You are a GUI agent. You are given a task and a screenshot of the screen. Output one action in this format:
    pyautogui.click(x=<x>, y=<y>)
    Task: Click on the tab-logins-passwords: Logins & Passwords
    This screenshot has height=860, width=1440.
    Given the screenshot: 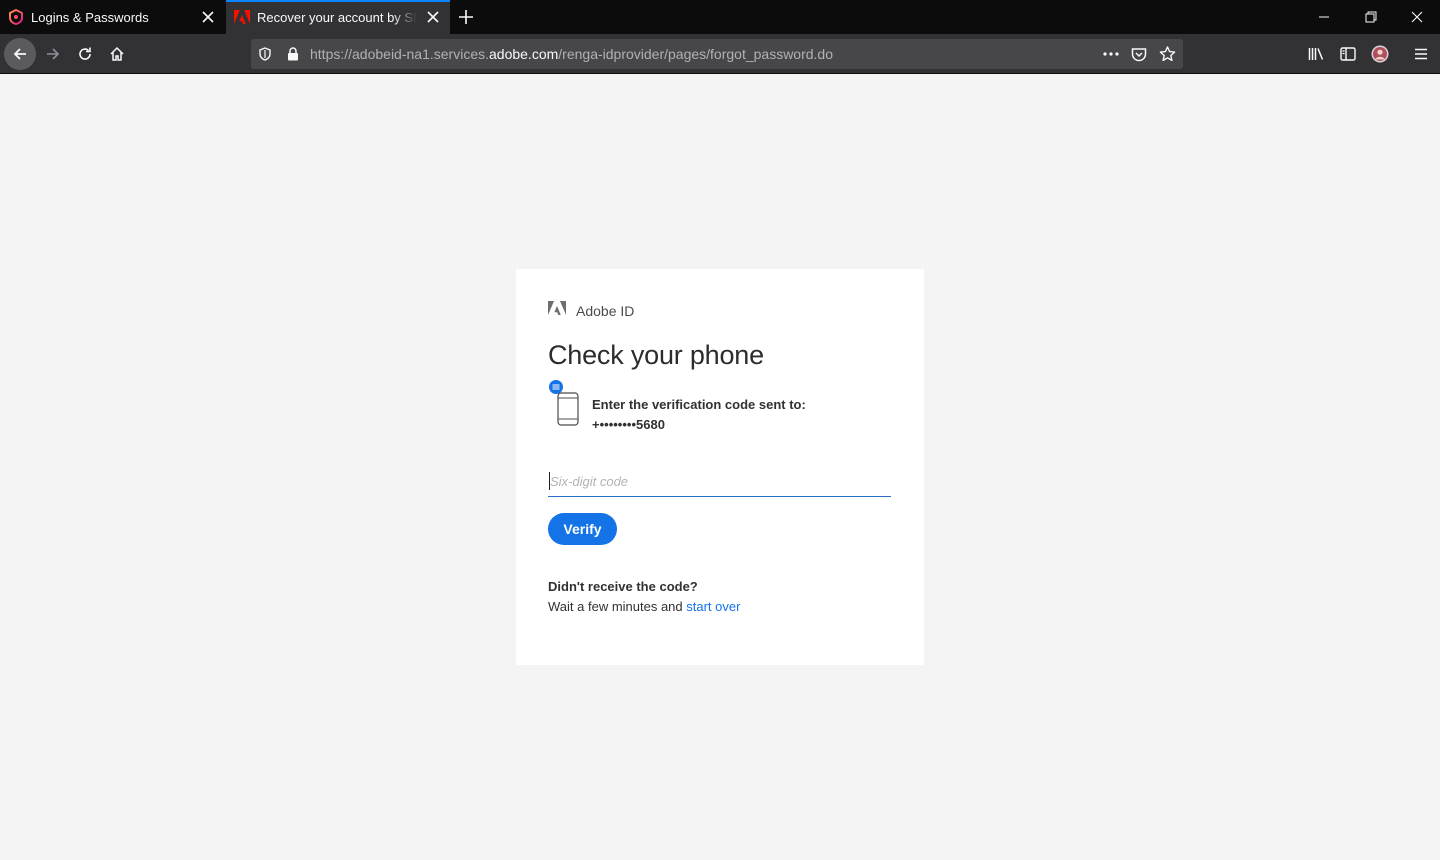 What is the action you would take?
    pyautogui.click(x=112, y=17)
    